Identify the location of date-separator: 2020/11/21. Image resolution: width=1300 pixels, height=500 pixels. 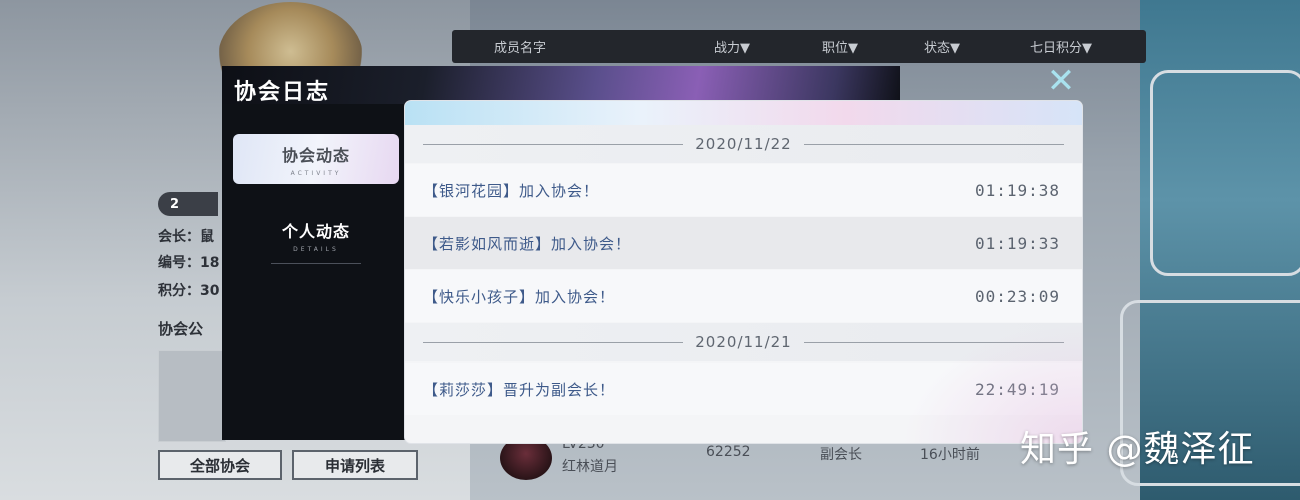
(743, 342).